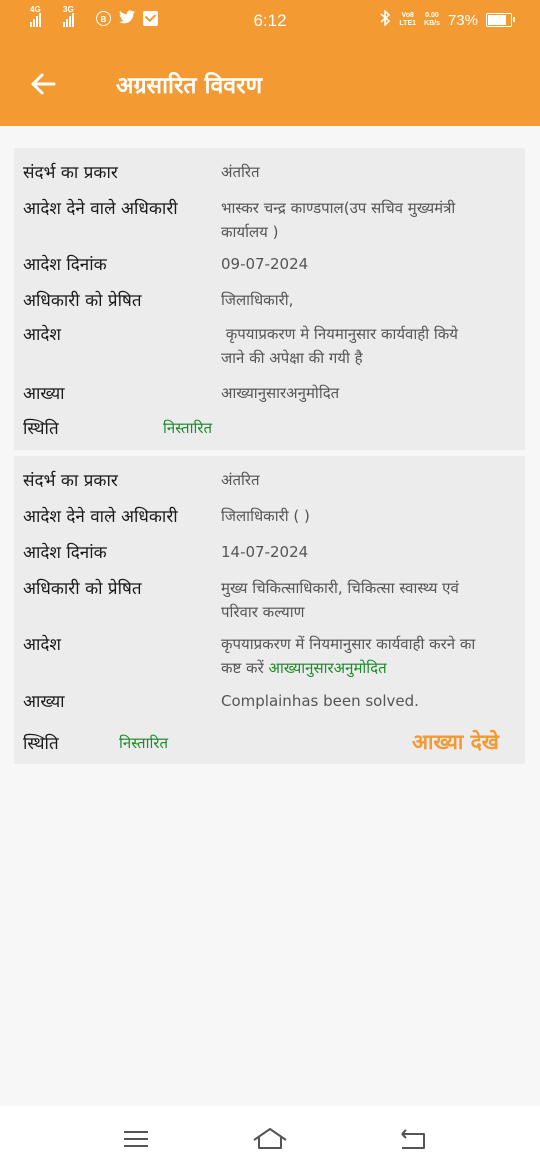 The height and width of the screenshot is (1170, 540). Describe the element at coordinates (265, 264) in the screenshot. I see `order-date-value: 09-07-2024` at that location.